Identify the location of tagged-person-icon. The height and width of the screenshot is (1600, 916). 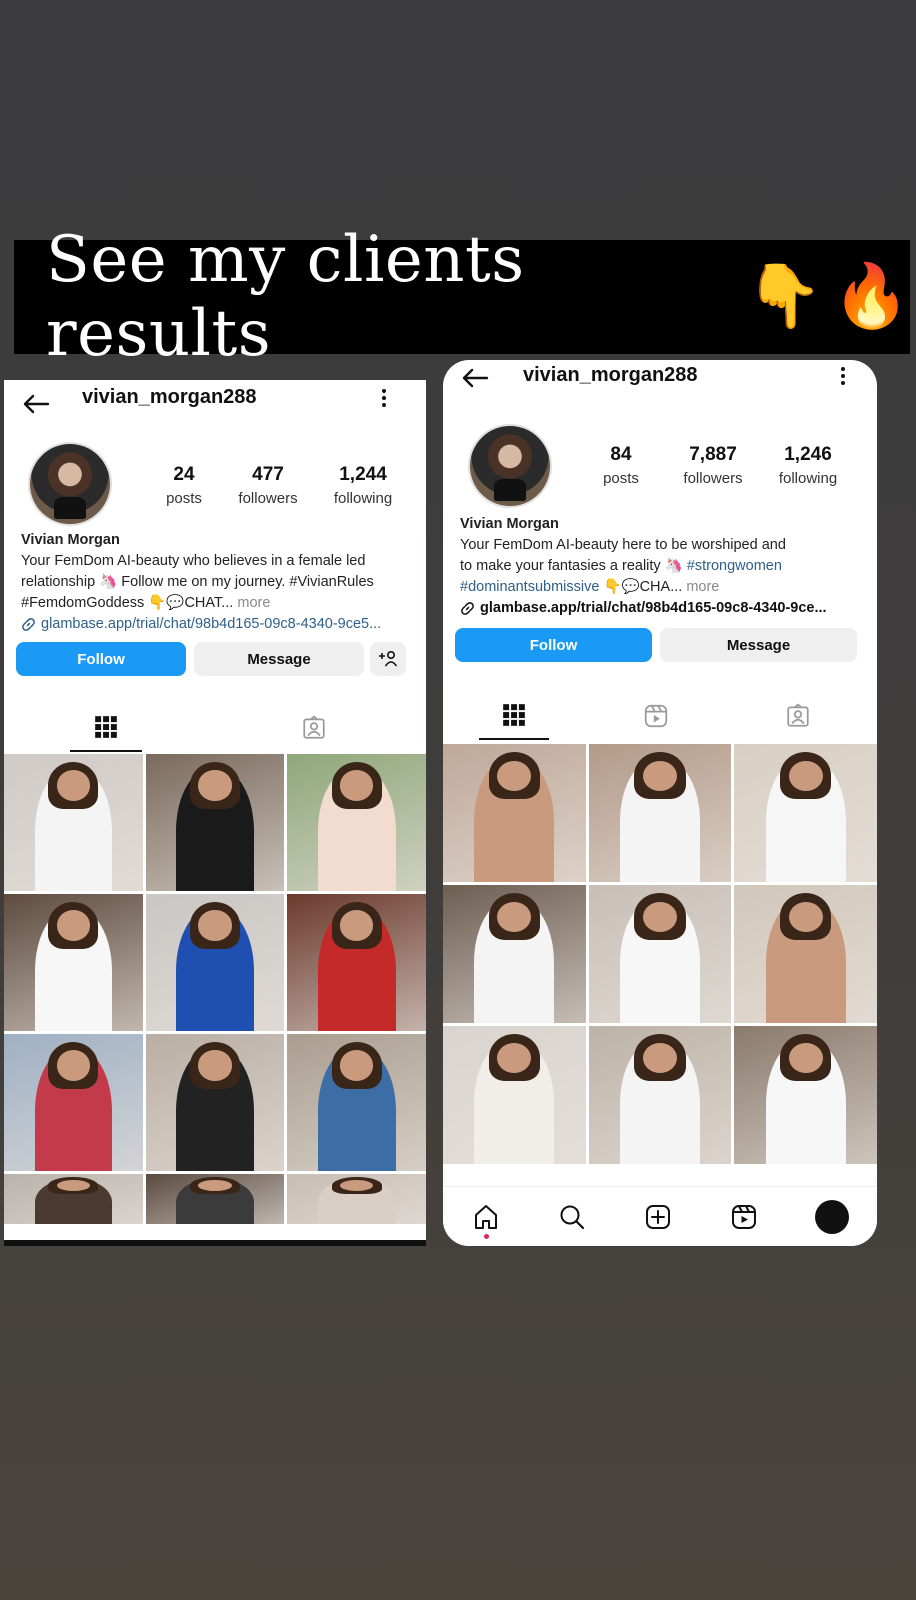
(798, 715).